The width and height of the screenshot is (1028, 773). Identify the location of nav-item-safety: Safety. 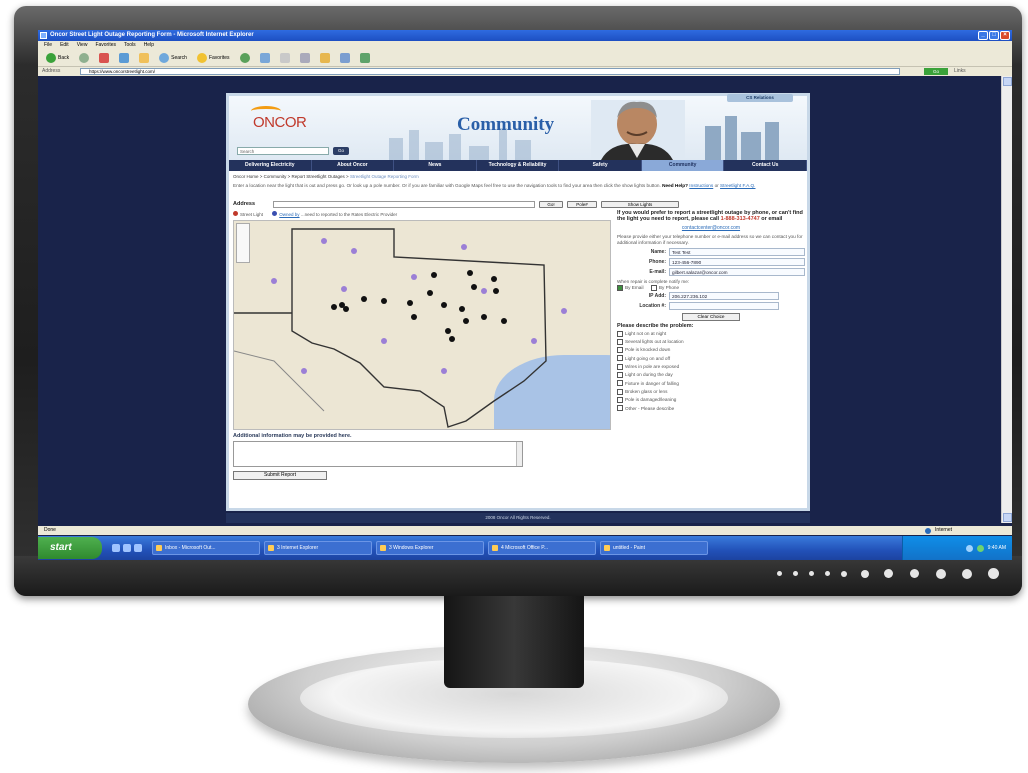
(600, 165).